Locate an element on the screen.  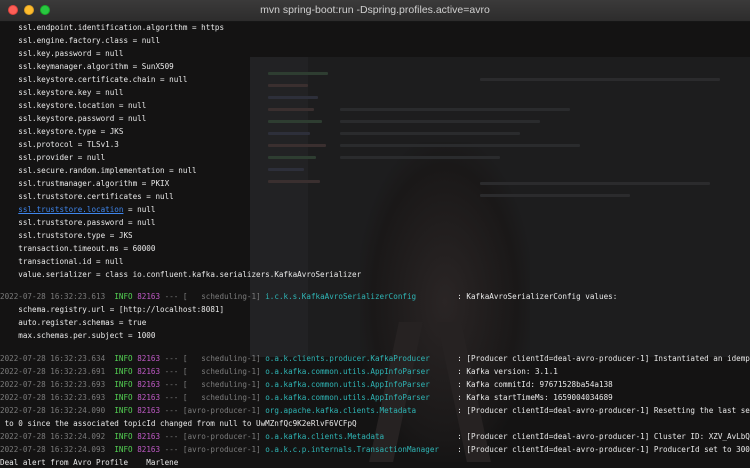
config-line: ssl.keystore.key = null is located at coordinates (71, 92).